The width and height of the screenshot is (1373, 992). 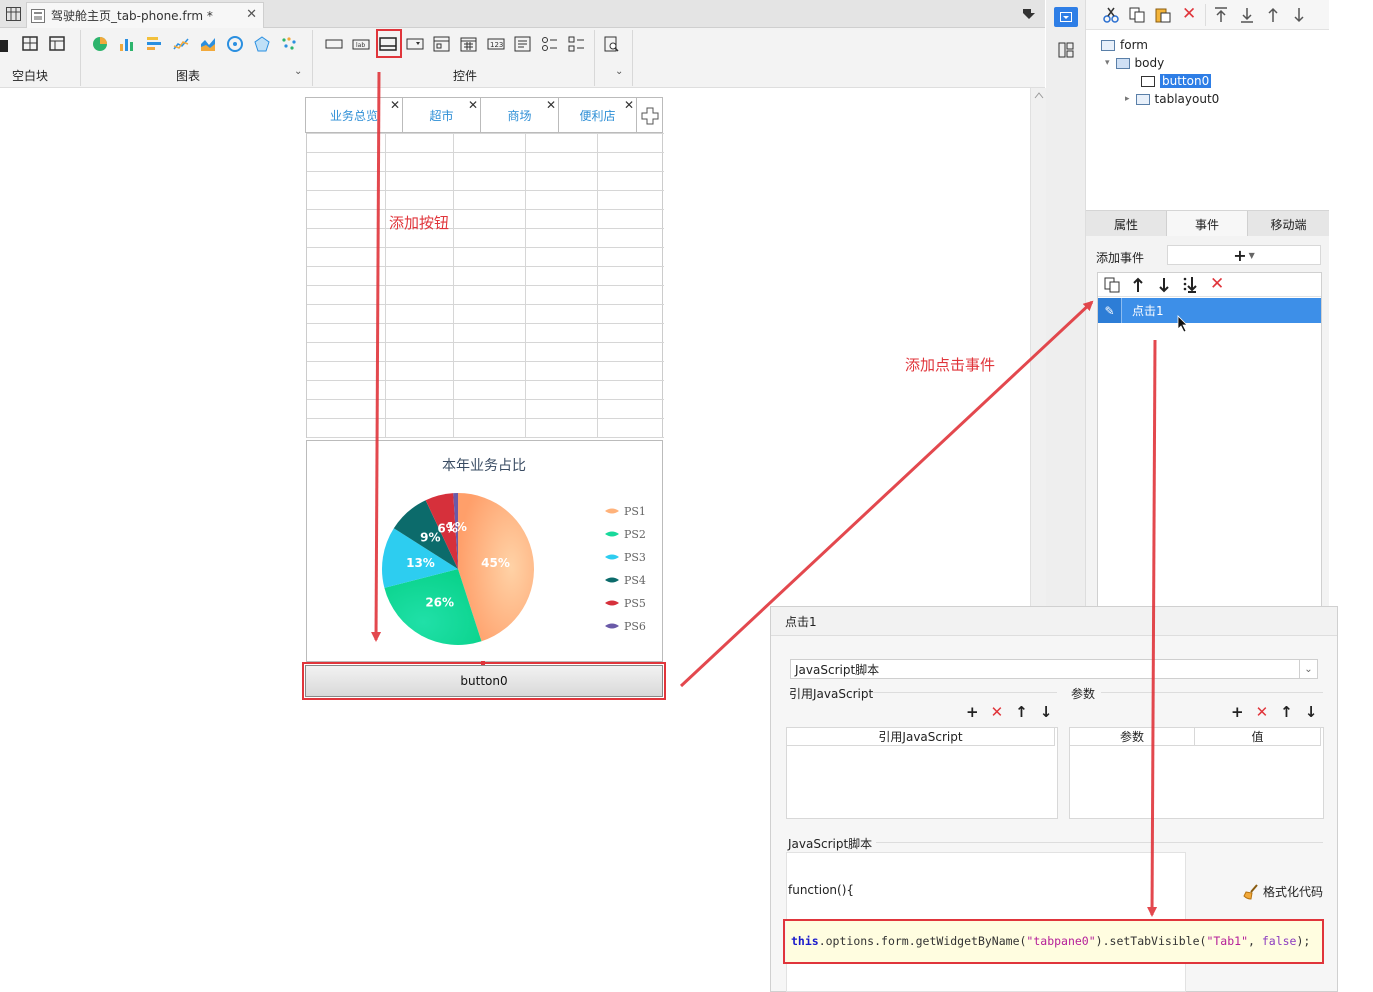 I want to click on pin-icon, so click(x=1029, y=14).